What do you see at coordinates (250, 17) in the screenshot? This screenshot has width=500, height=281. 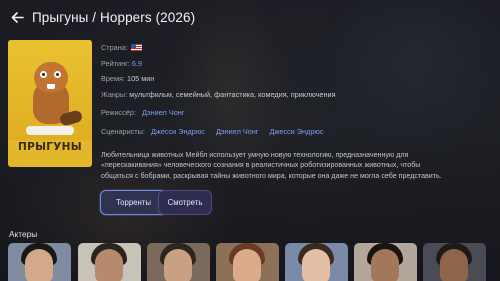 I see `top-bar: Прыгуны / Hoppers (2026)` at bounding box center [250, 17].